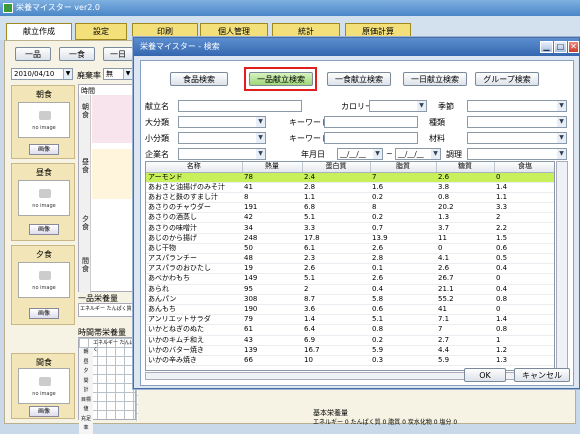 Image resolution: width=580 pixels, height=434 pixels. I want to click on tab-label: 個人管理, so click(234, 31).